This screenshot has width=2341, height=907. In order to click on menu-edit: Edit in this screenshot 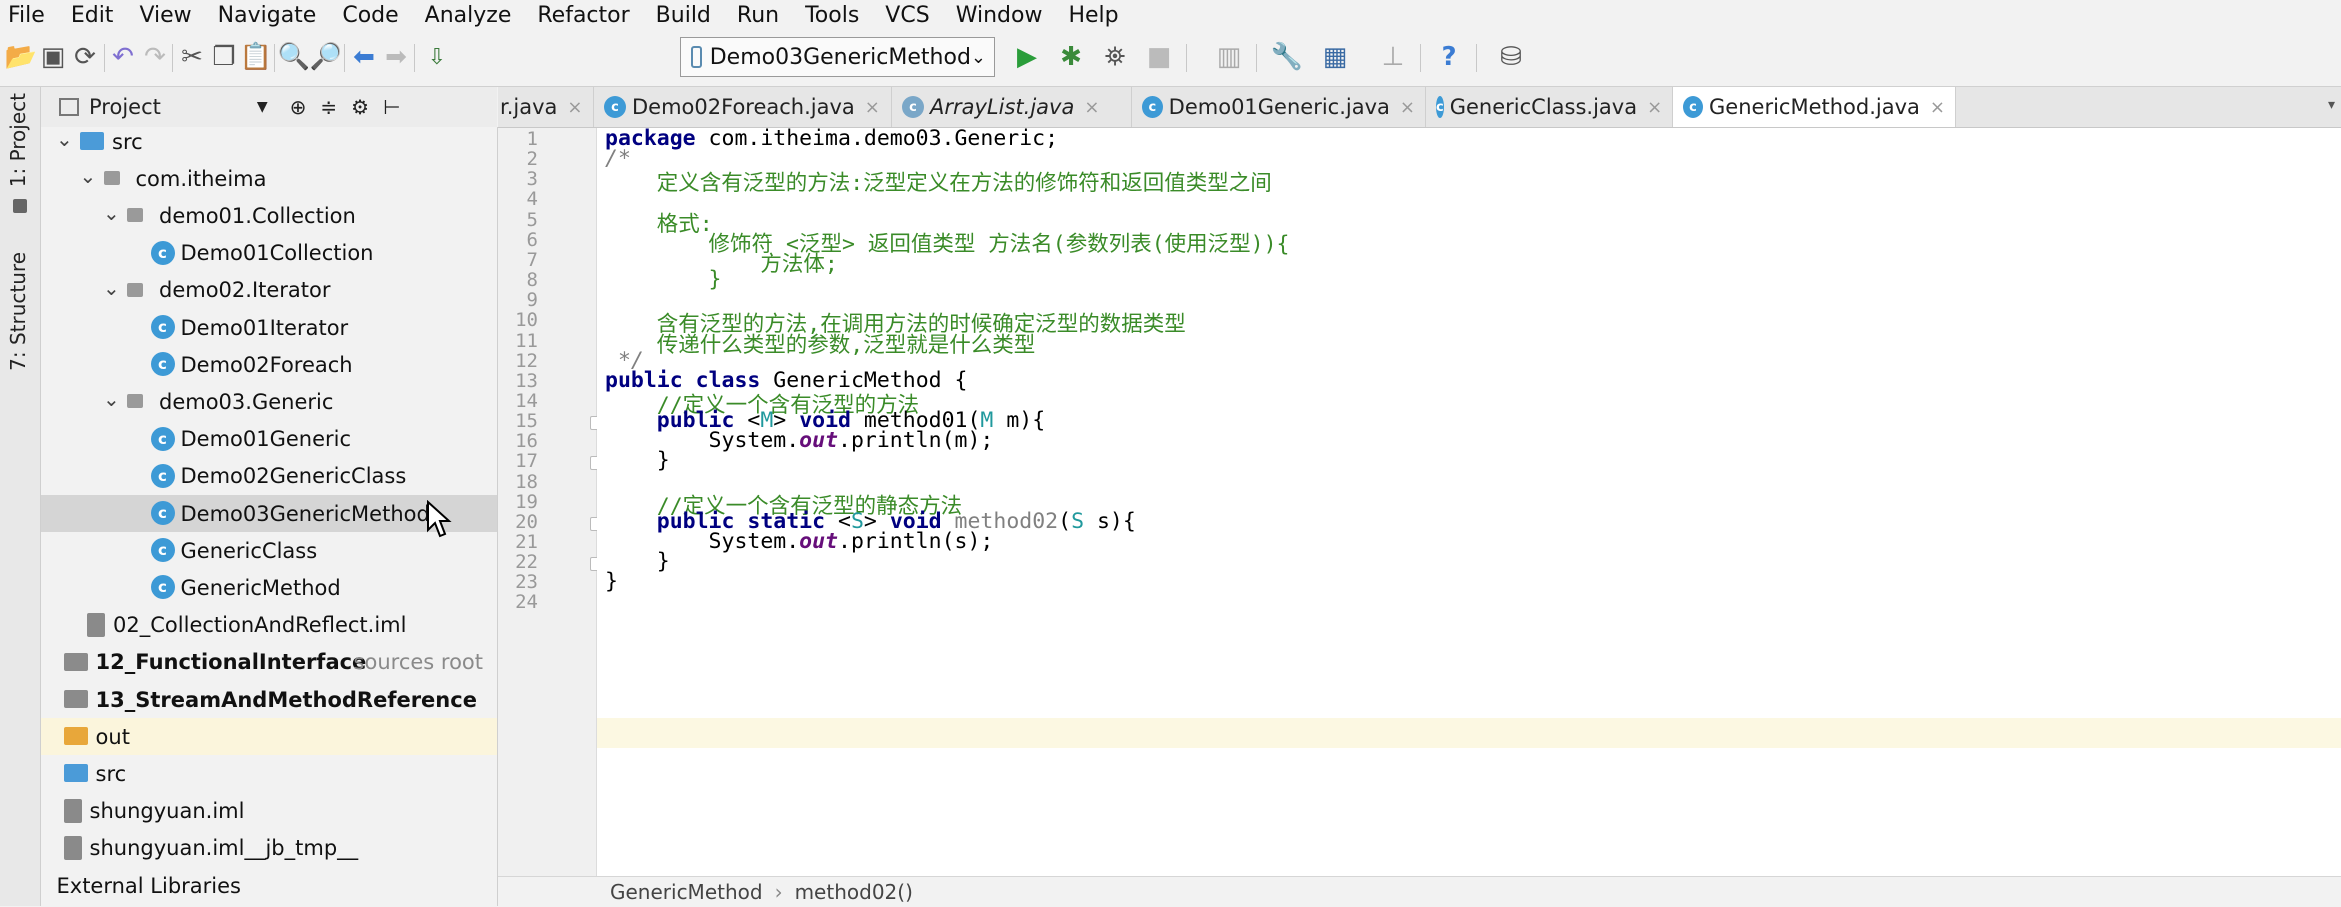, I will do `click(92, 15)`.